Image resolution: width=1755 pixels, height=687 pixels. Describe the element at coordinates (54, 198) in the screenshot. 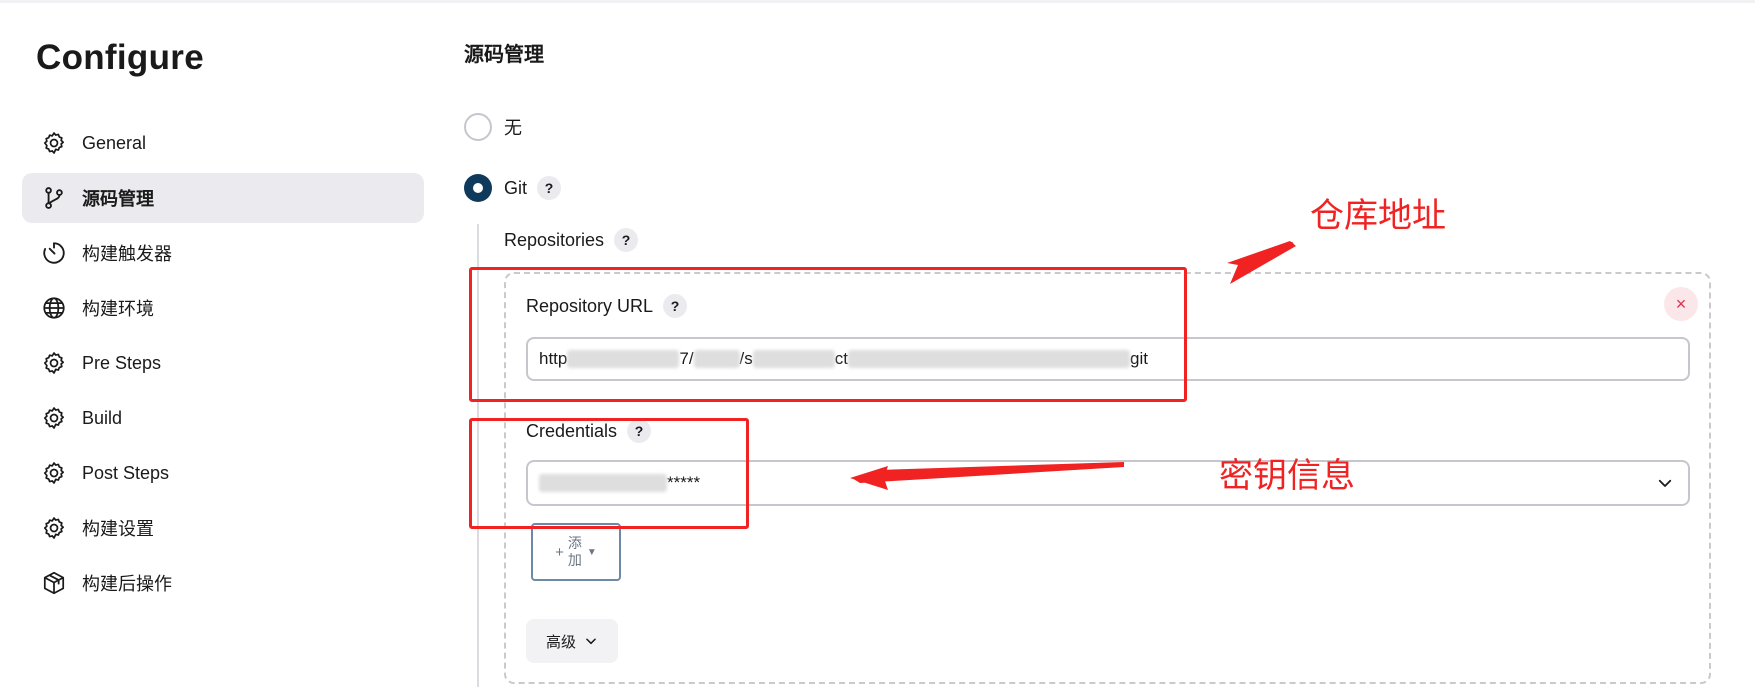

I see `git-branch-icon` at that location.